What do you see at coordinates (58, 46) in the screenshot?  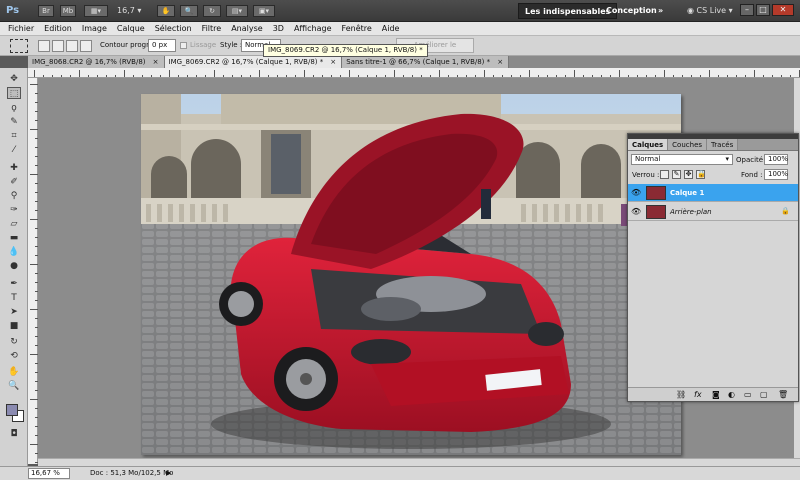 I see `add-selection-mode` at bounding box center [58, 46].